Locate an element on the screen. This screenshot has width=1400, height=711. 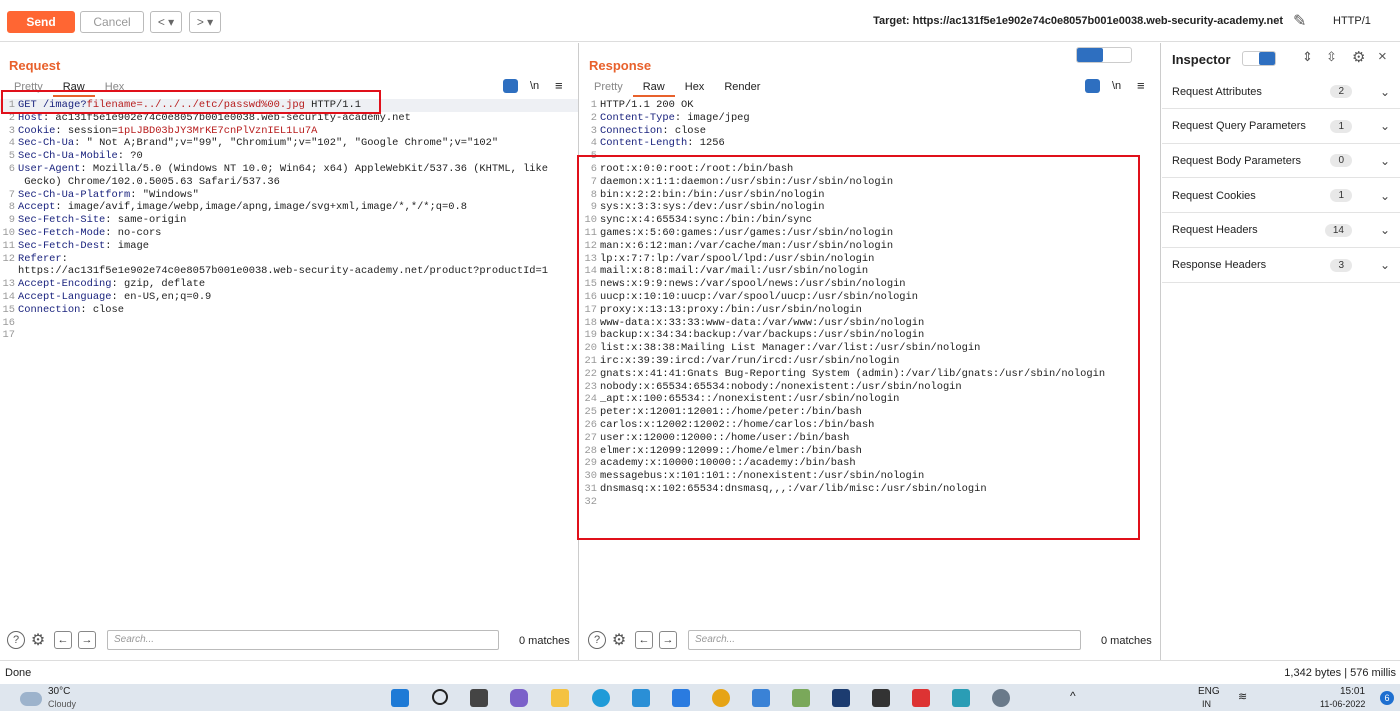
cancel-button: Cancel is located at coordinates (112, 22).